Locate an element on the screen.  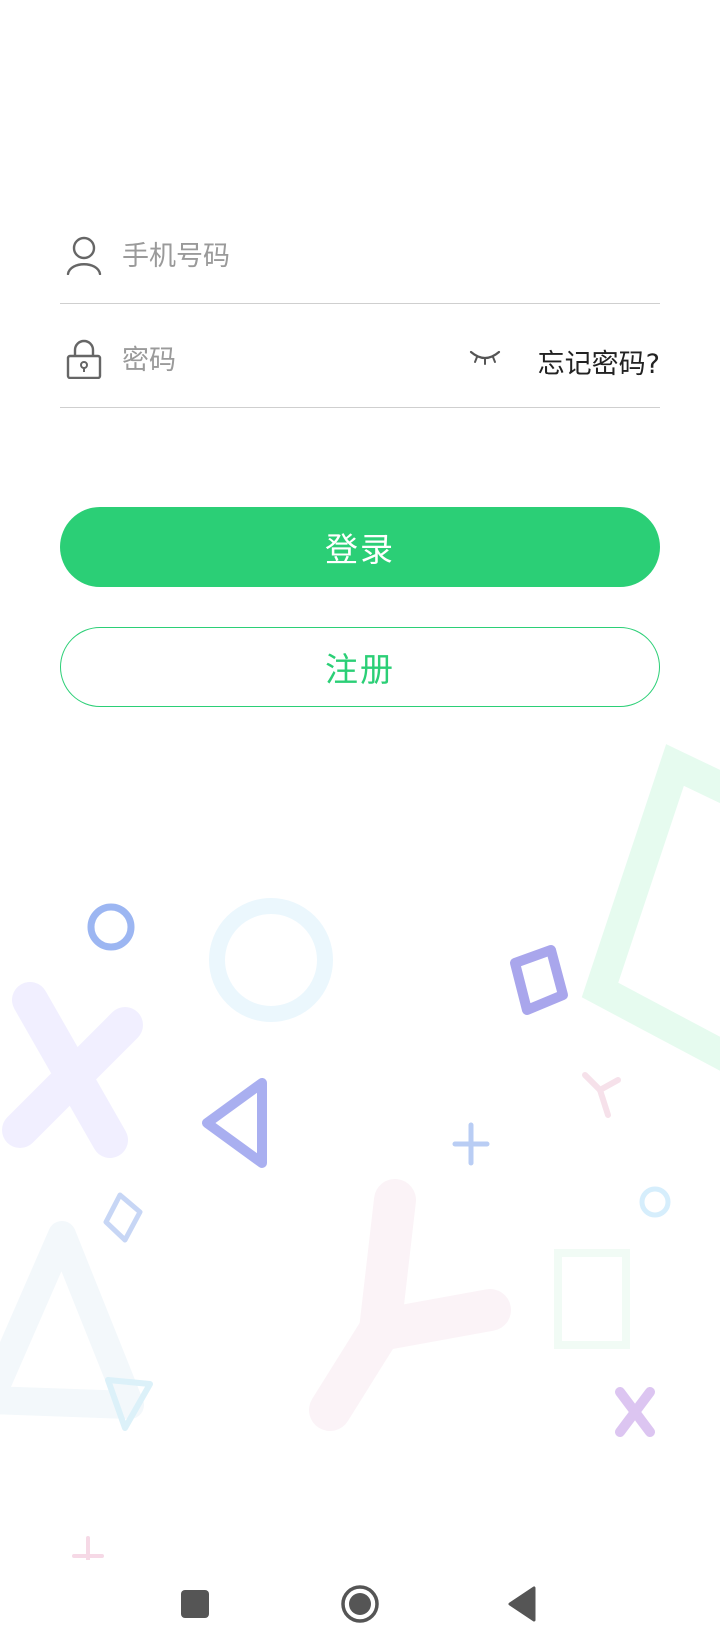
eye-closed-icon is located at coordinates (485, 357).